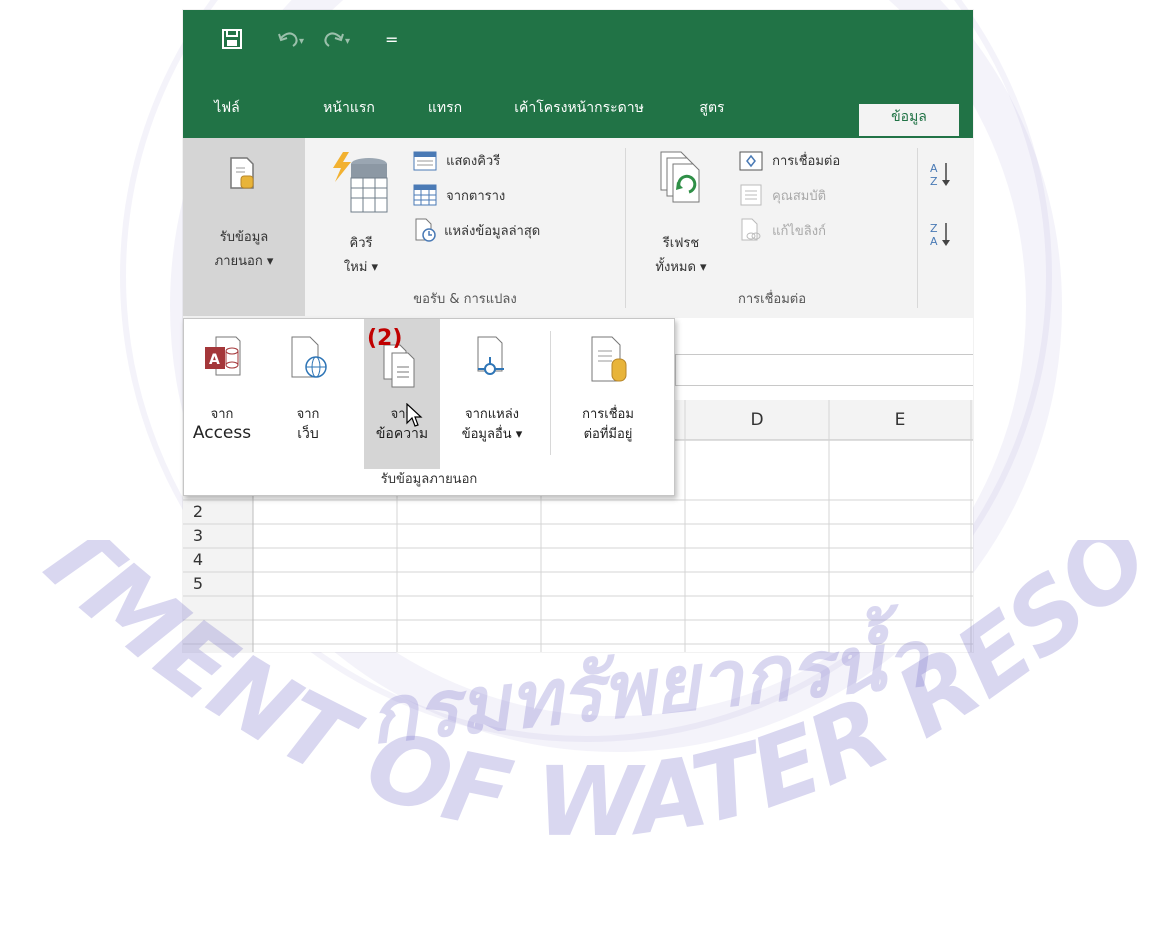 The image size is (1163, 930). Describe the element at coordinates (712, 108) in the screenshot. I see `tab-formulas: สูตร` at that location.